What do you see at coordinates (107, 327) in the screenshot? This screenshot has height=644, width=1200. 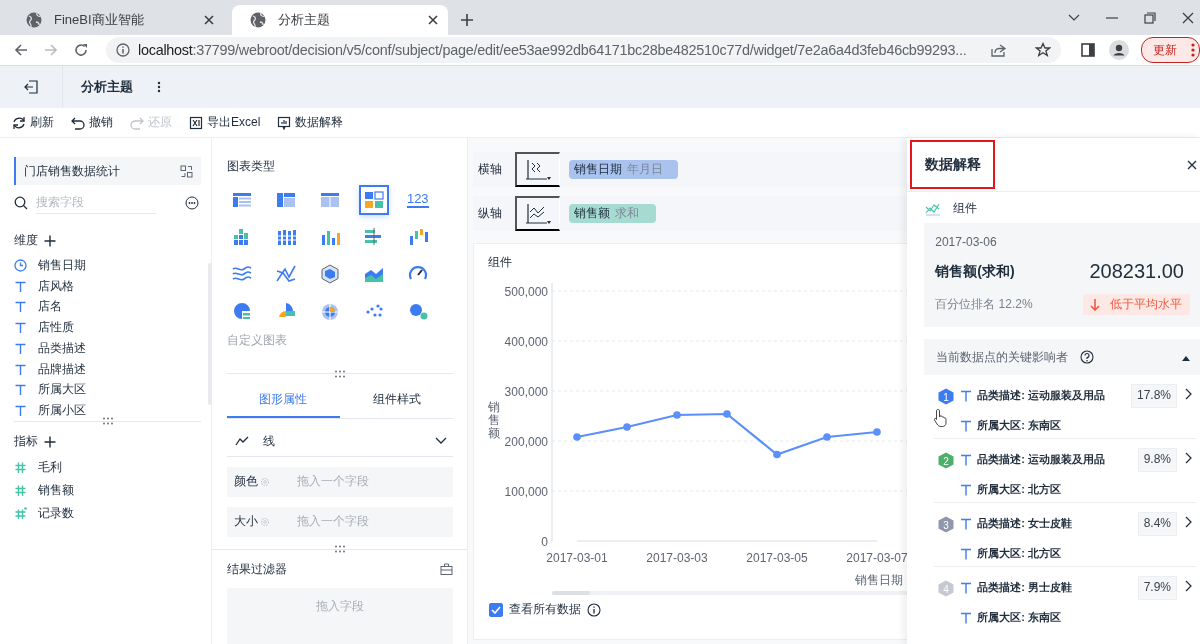 I see `field-item: 店性质` at bounding box center [107, 327].